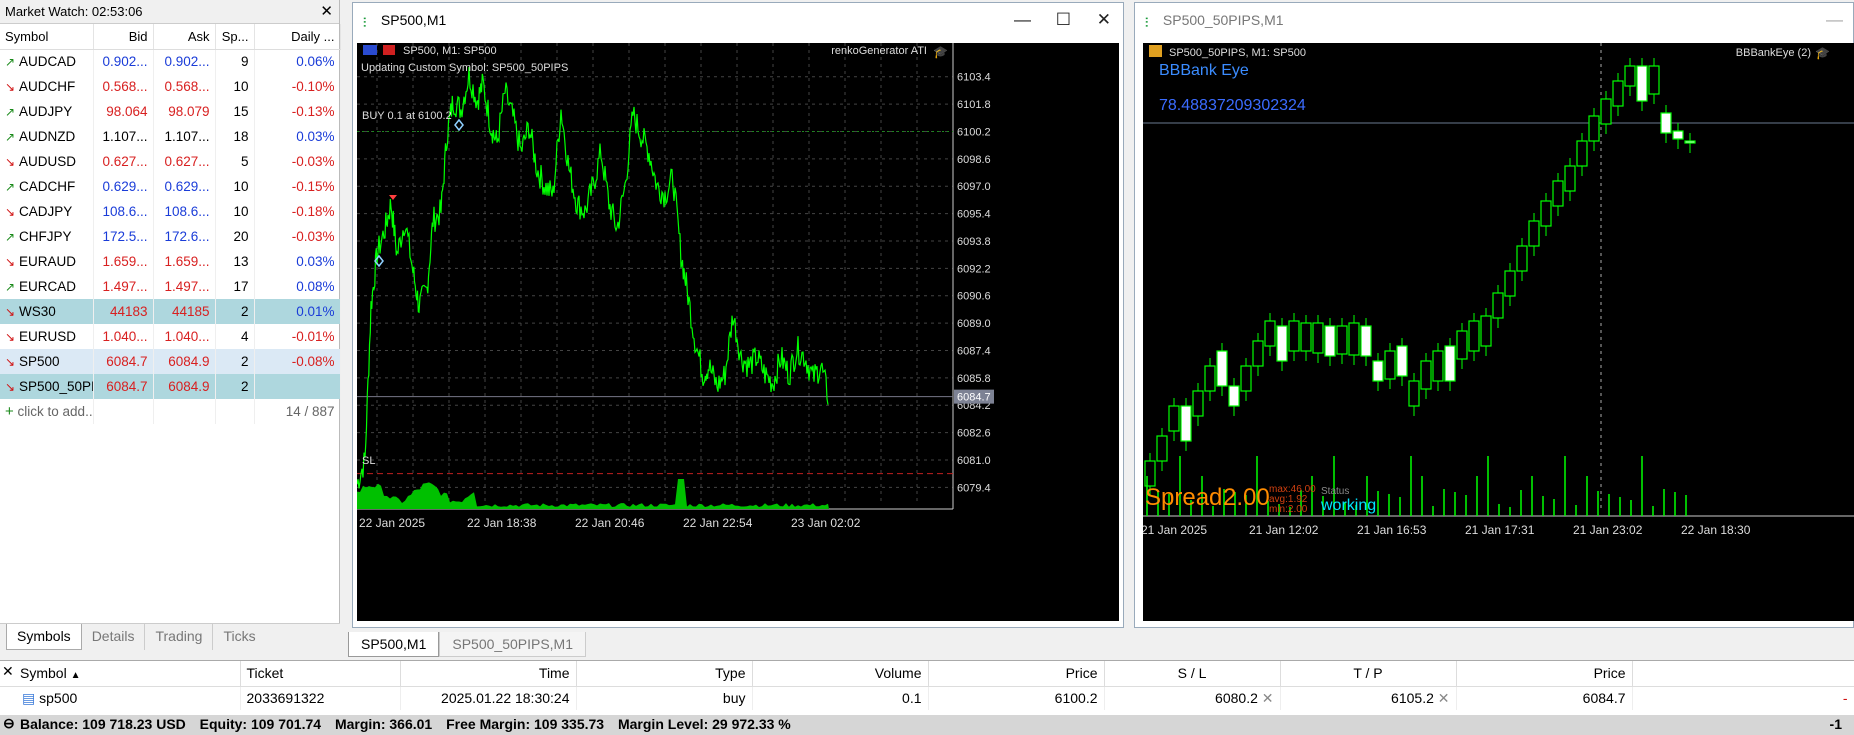 The width and height of the screenshot is (1854, 735). Describe the element at coordinates (170, 261) in the screenshot. I see `market-watch-row: ↘ EURAUD 1.659... 1.659... 13 0.03%` at that location.